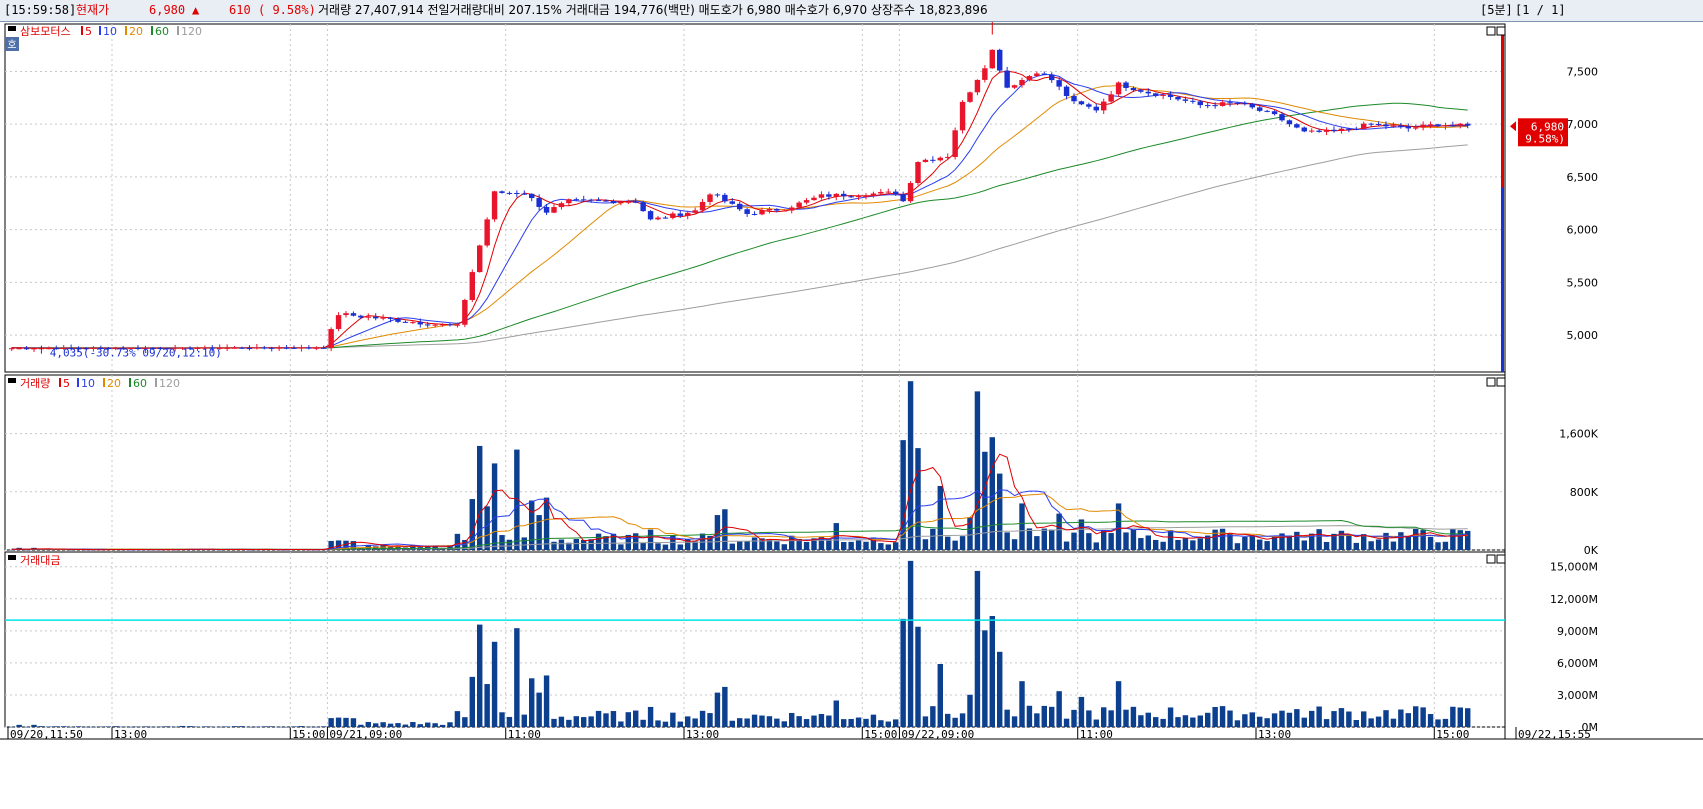 Image resolution: width=1703 pixels, height=809 pixels. I want to click on volume-title: 거래량, so click(35, 383).